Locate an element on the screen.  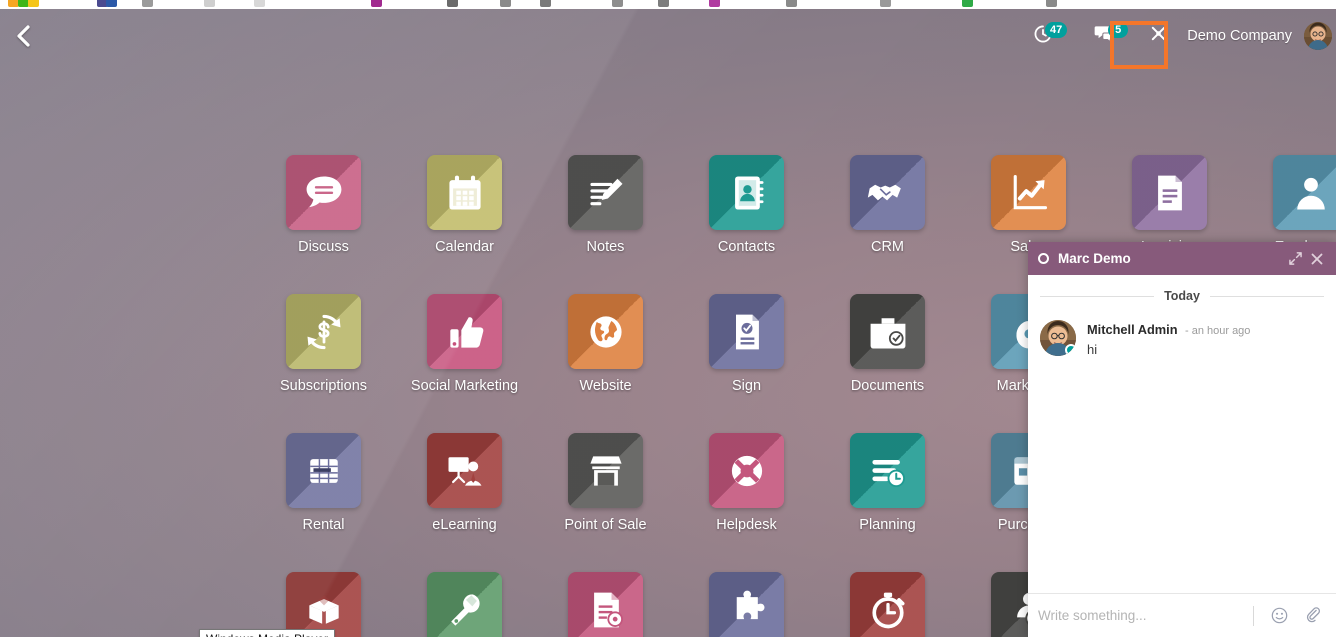
chat-window-title: Marc Demo is located at coordinates (1094, 258).